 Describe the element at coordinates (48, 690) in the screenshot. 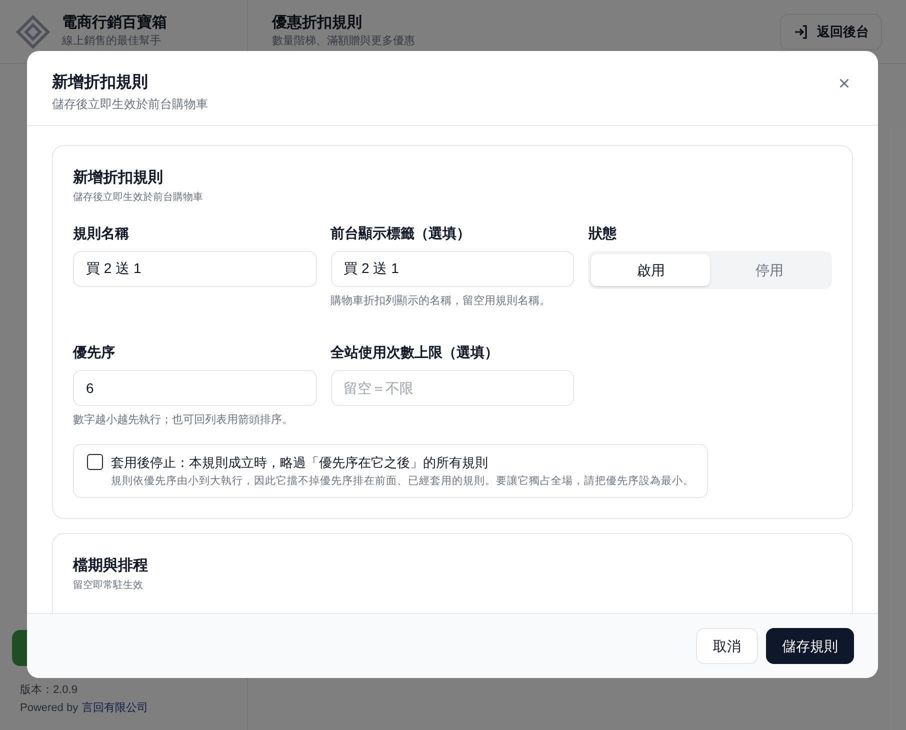

I see `version-text: 版本：2.0.9` at that location.